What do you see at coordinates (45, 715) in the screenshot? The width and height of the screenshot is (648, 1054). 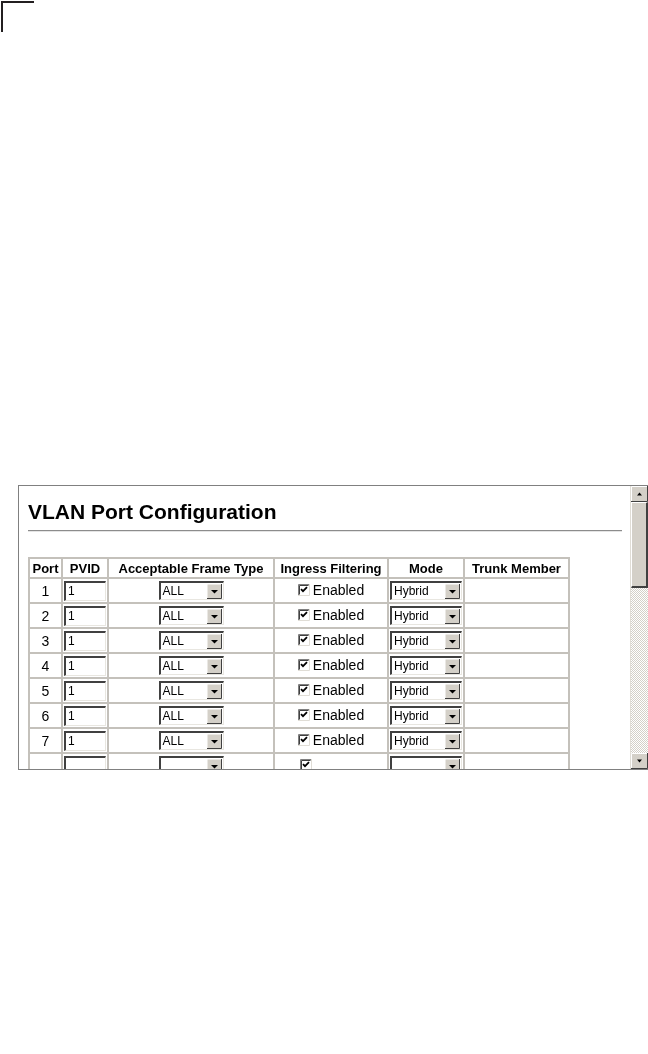 I see `port-number: 6` at bounding box center [45, 715].